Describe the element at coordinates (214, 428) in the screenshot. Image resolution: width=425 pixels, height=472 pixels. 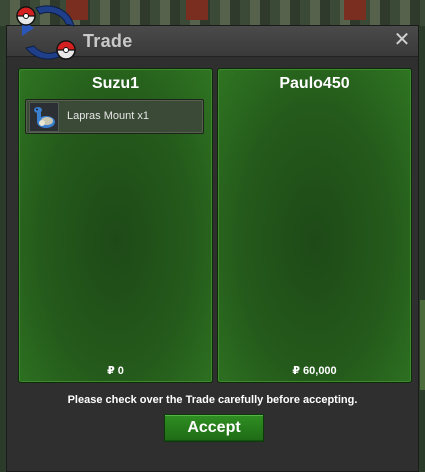
I see `accept-button: Accept` at that location.